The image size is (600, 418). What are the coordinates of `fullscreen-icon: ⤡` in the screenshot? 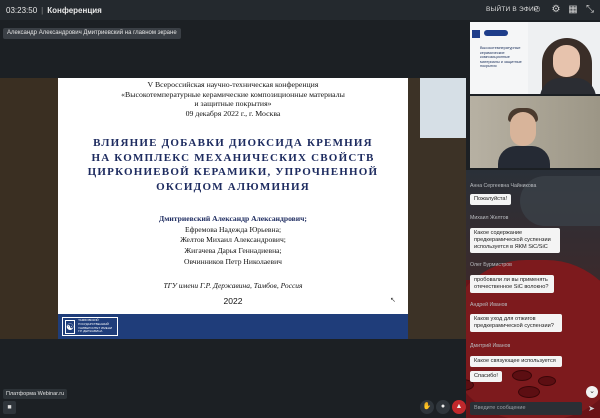 It's located at (590, 10).